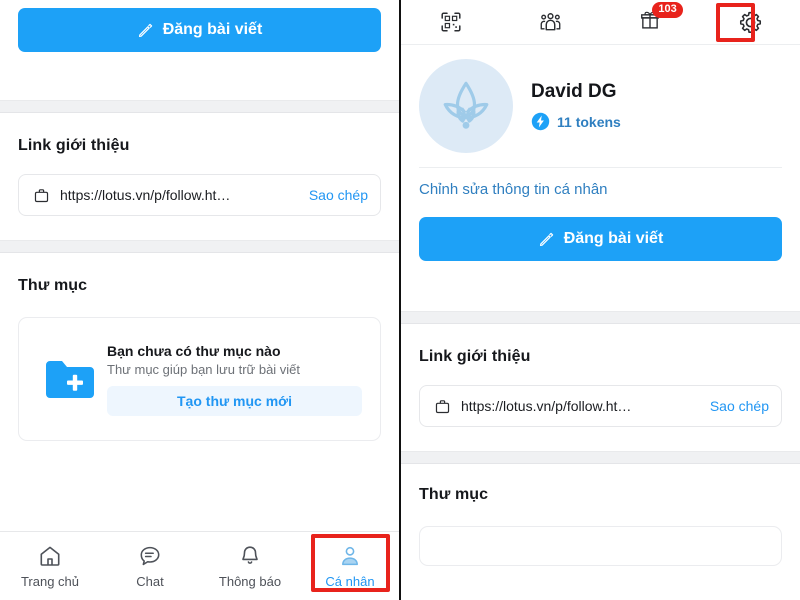  Describe the element at coordinates (212, 29) in the screenshot. I see `post-article-button-label: Đăng bài viết` at that location.